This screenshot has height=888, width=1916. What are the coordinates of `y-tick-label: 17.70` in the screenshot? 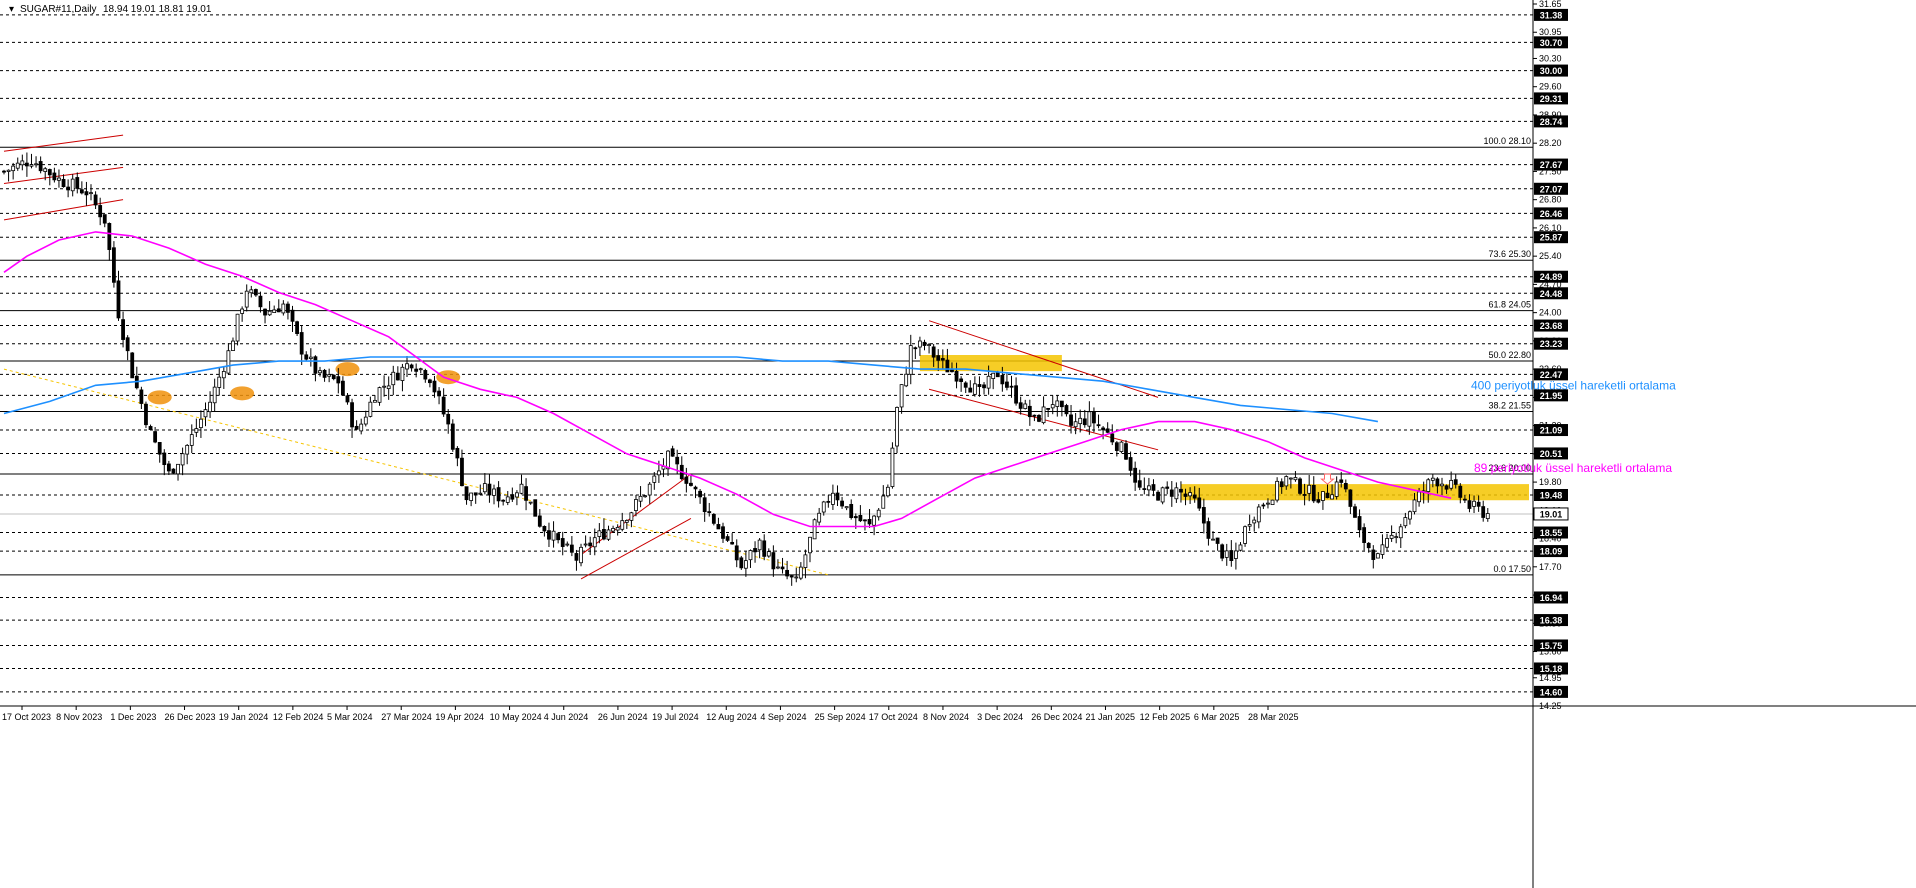 It's located at (1550, 567).